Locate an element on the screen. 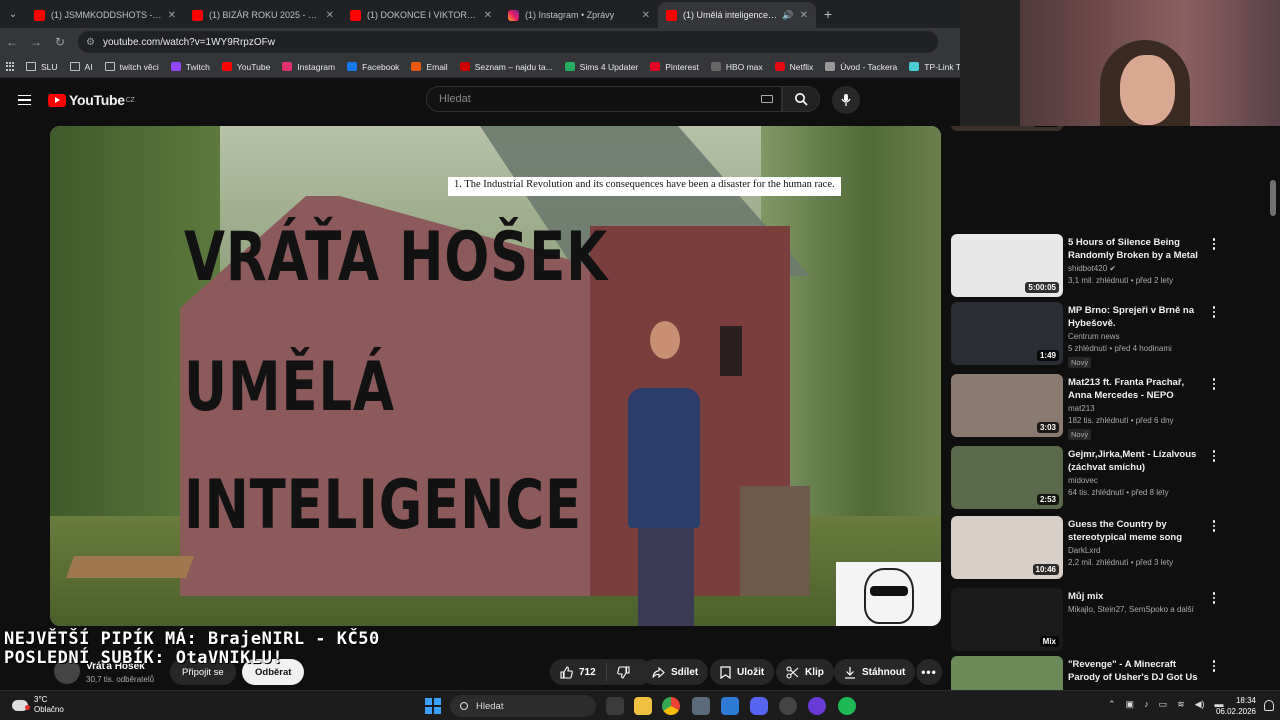 The image size is (1280, 720). keyboard-icon is located at coordinates (767, 99).